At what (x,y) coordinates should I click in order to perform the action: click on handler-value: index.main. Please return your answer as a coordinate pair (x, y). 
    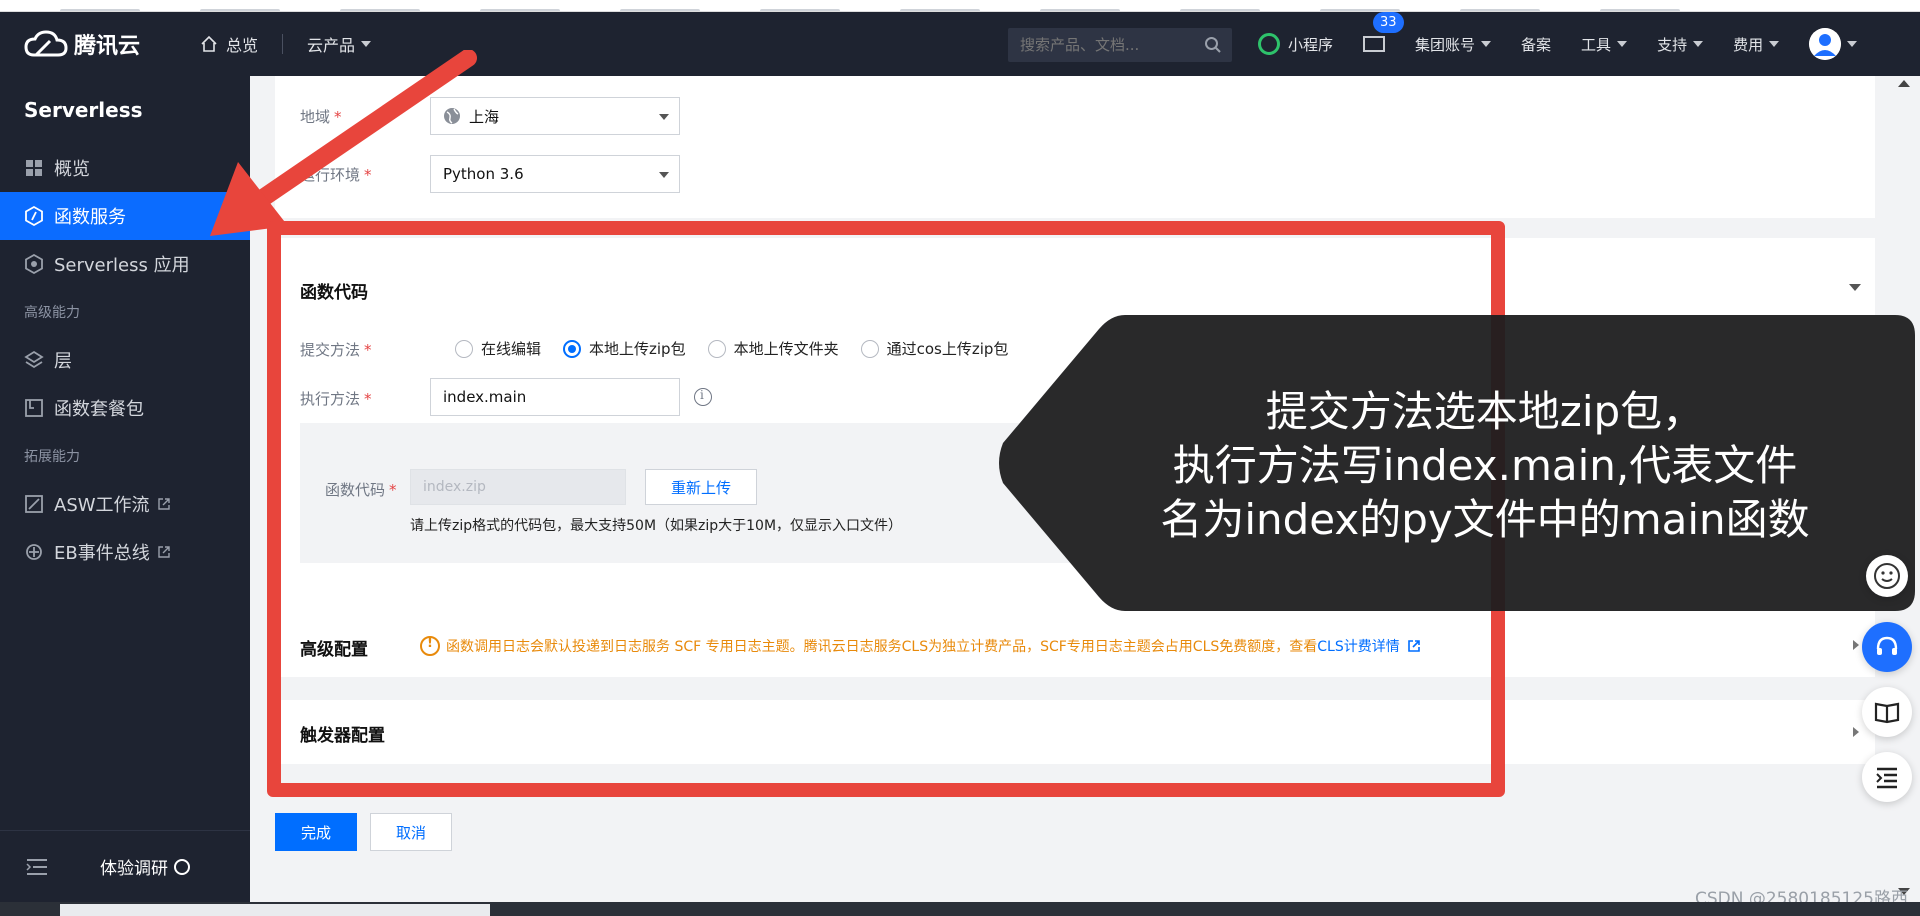
    Looking at the image, I should click on (485, 397).